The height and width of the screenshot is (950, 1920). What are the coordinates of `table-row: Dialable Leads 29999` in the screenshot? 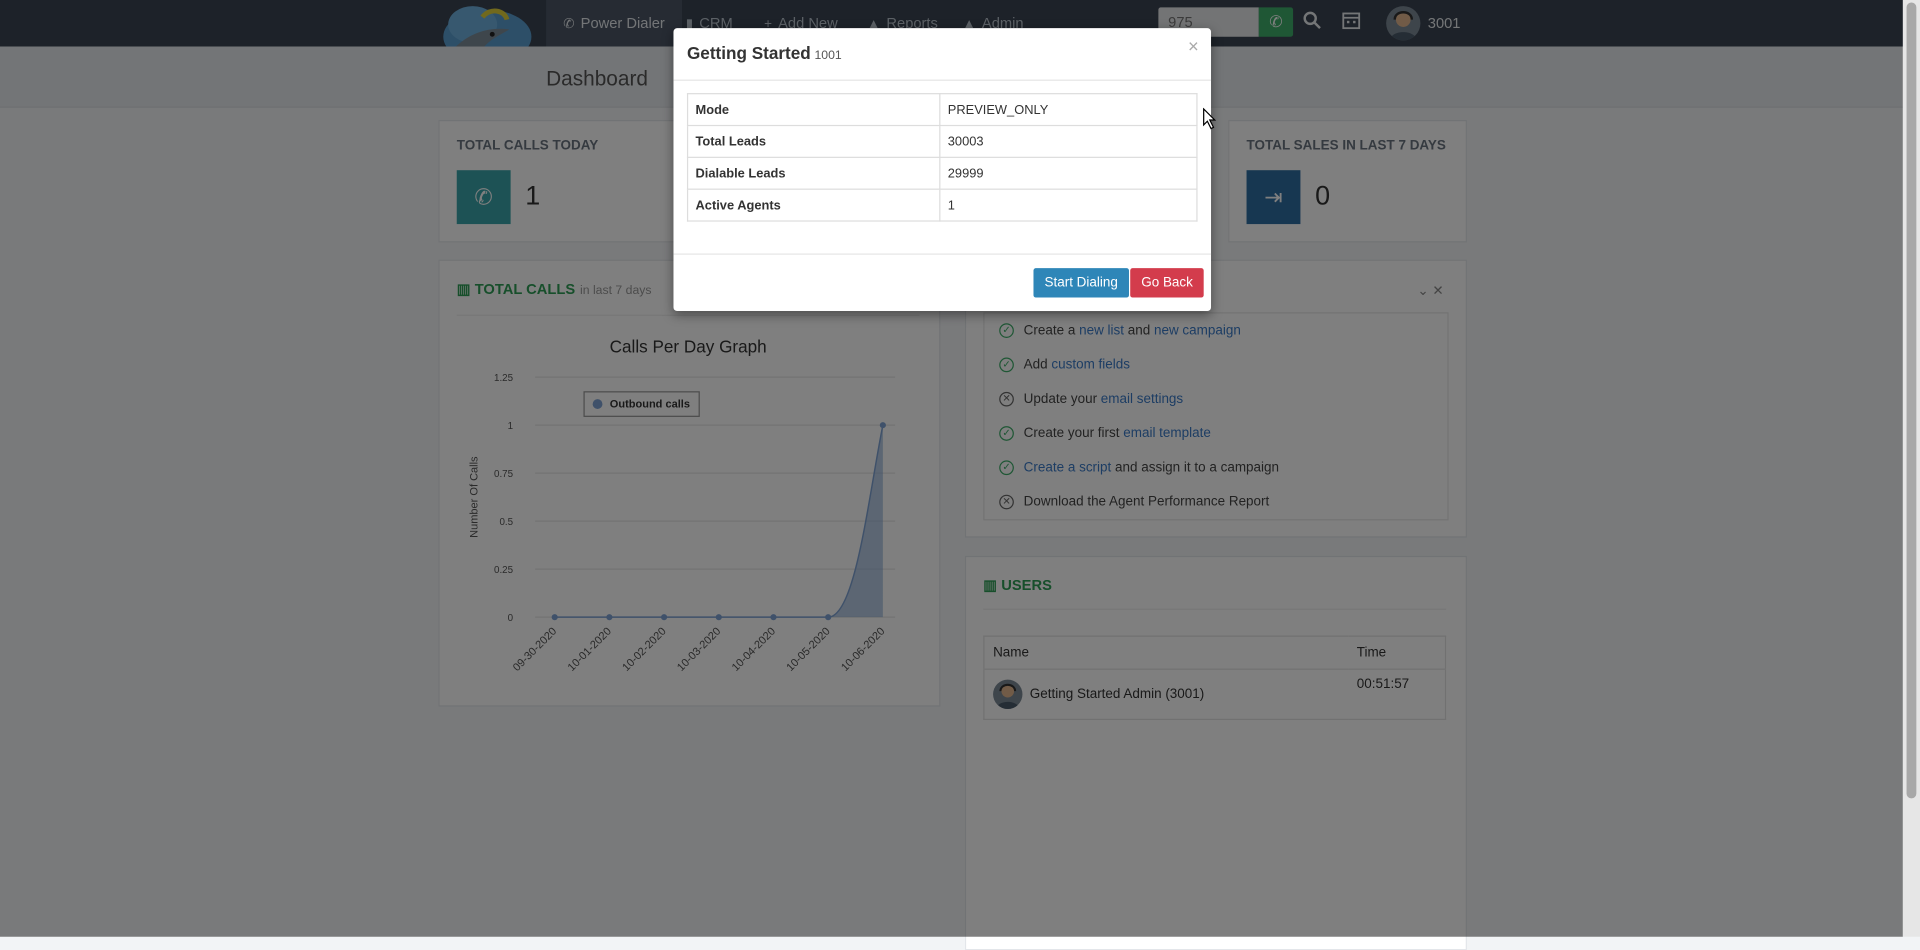 It's located at (942, 173).